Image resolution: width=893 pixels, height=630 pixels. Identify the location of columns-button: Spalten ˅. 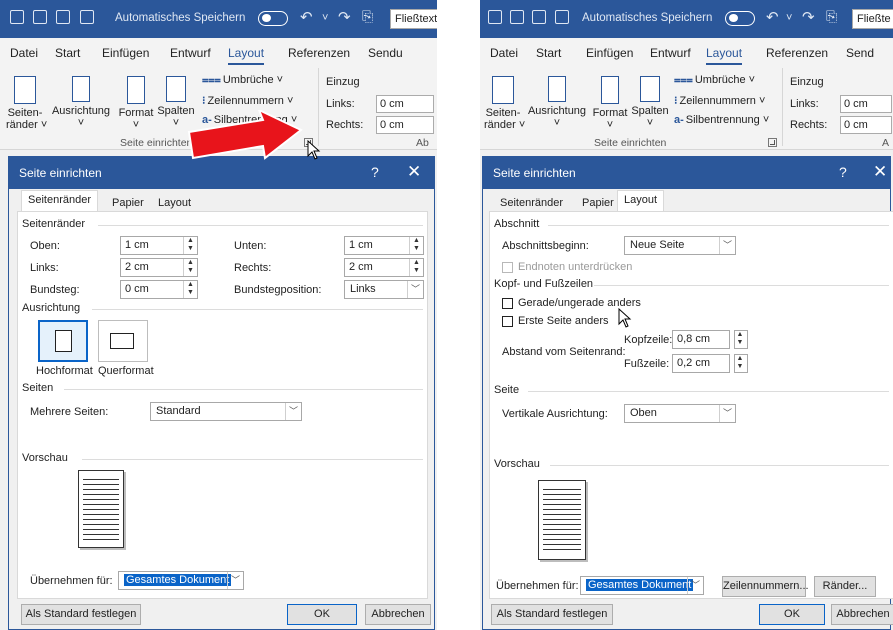
(650, 102).